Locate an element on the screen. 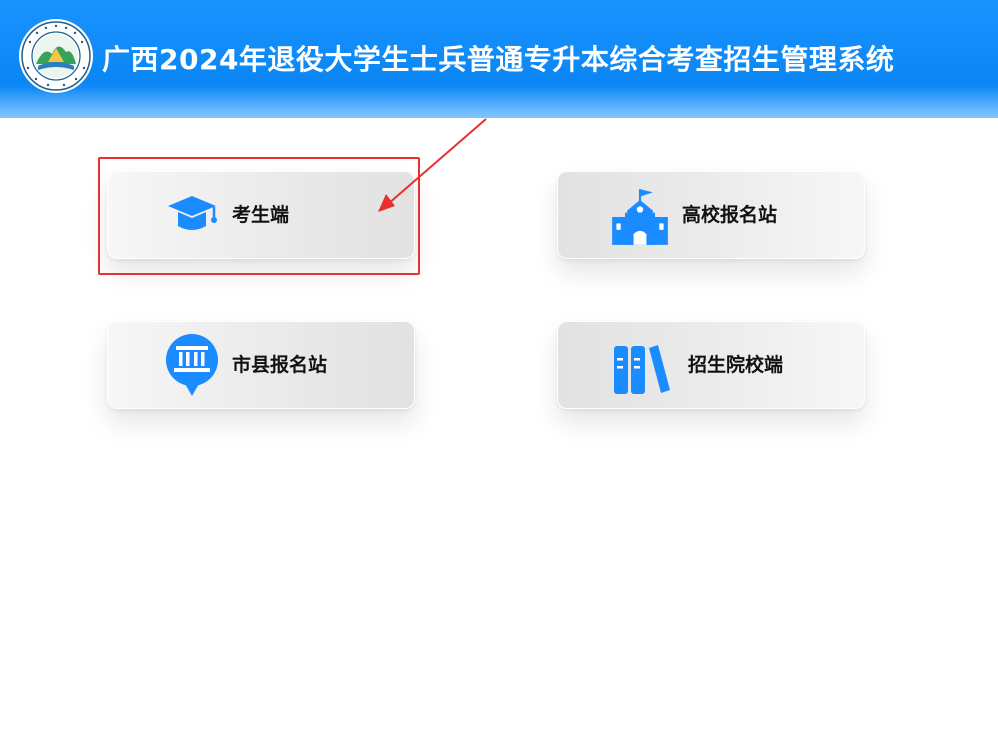  university-registration-card: 高校报名站 is located at coordinates (711, 215).